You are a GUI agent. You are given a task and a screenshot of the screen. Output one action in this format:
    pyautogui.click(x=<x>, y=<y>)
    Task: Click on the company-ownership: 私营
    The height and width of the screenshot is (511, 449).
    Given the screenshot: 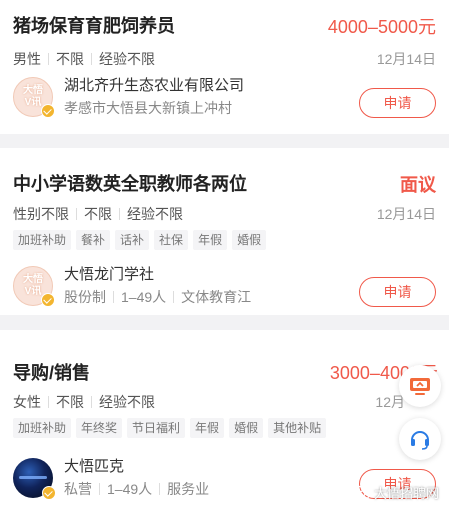 What is the action you would take?
    pyautogui.click(x=78, y=489)
    